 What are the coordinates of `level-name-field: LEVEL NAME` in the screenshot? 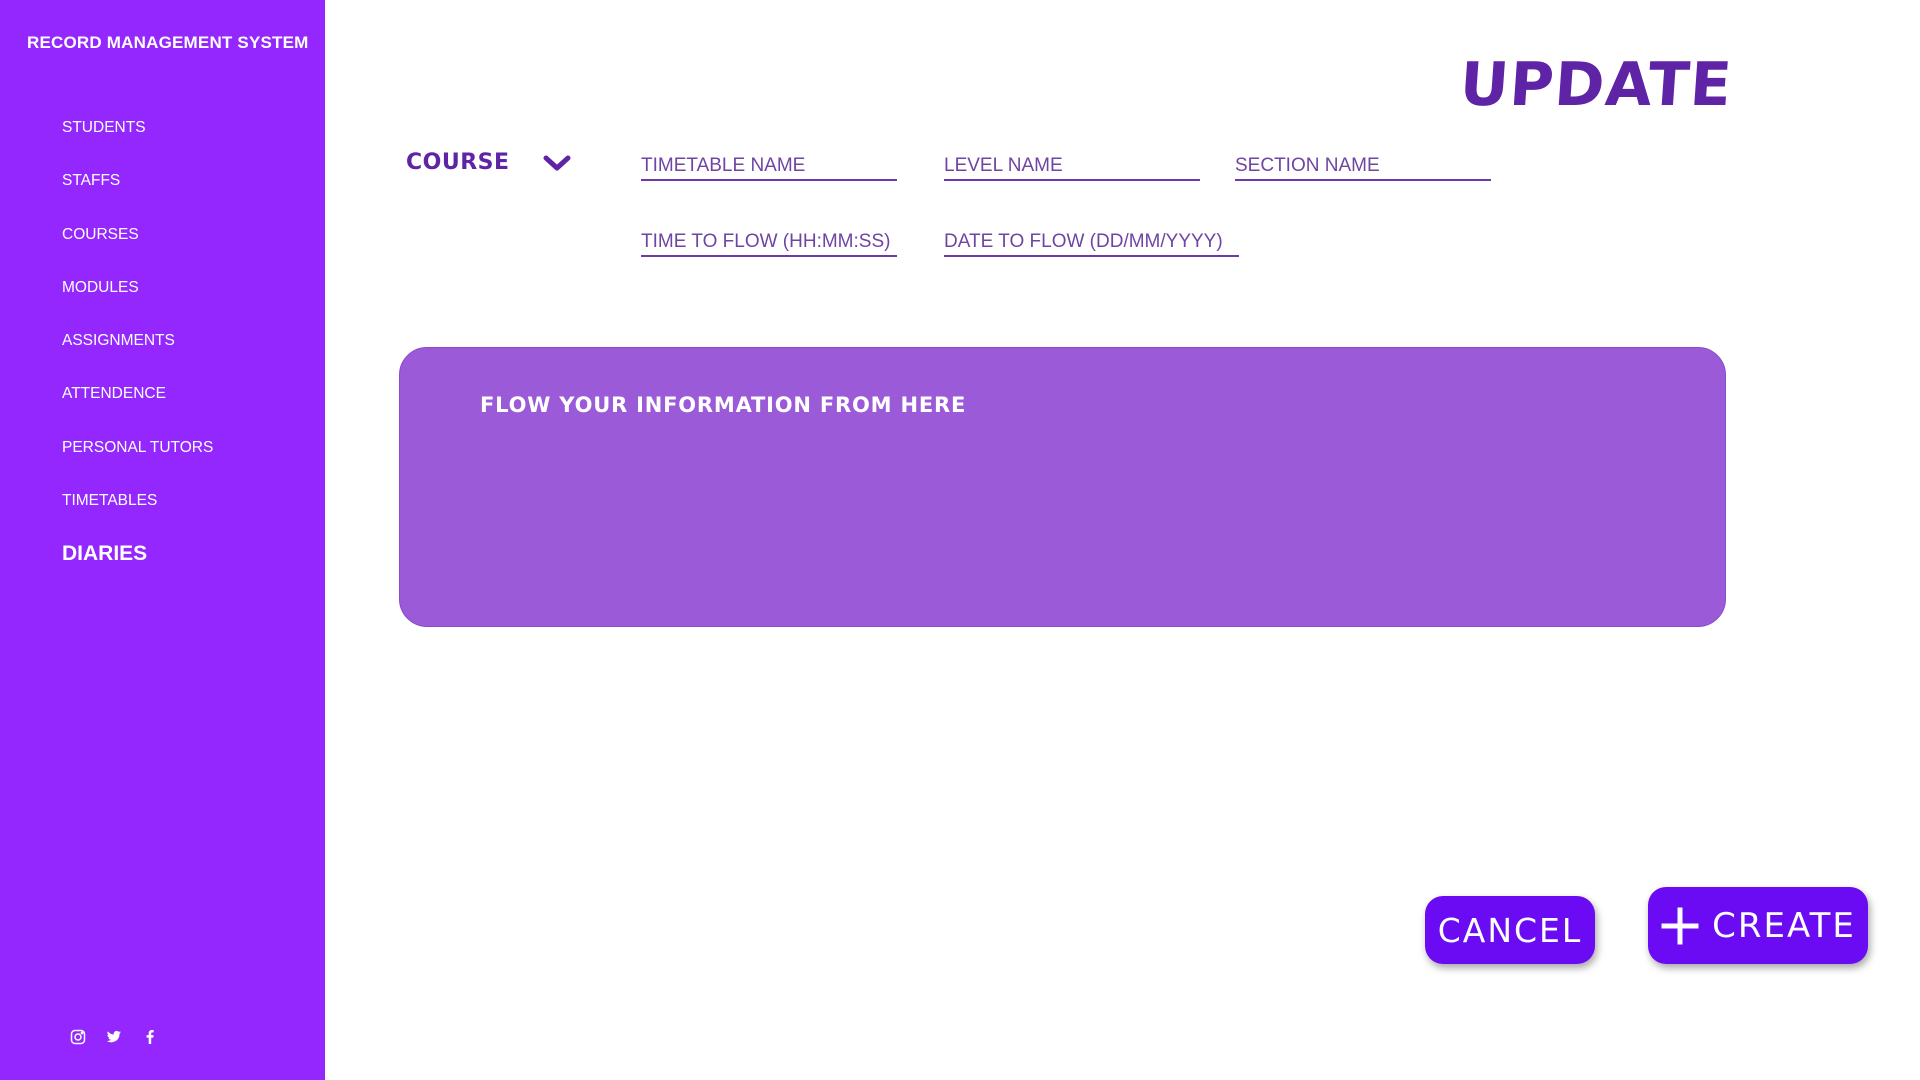 It's located at (1072, 164).